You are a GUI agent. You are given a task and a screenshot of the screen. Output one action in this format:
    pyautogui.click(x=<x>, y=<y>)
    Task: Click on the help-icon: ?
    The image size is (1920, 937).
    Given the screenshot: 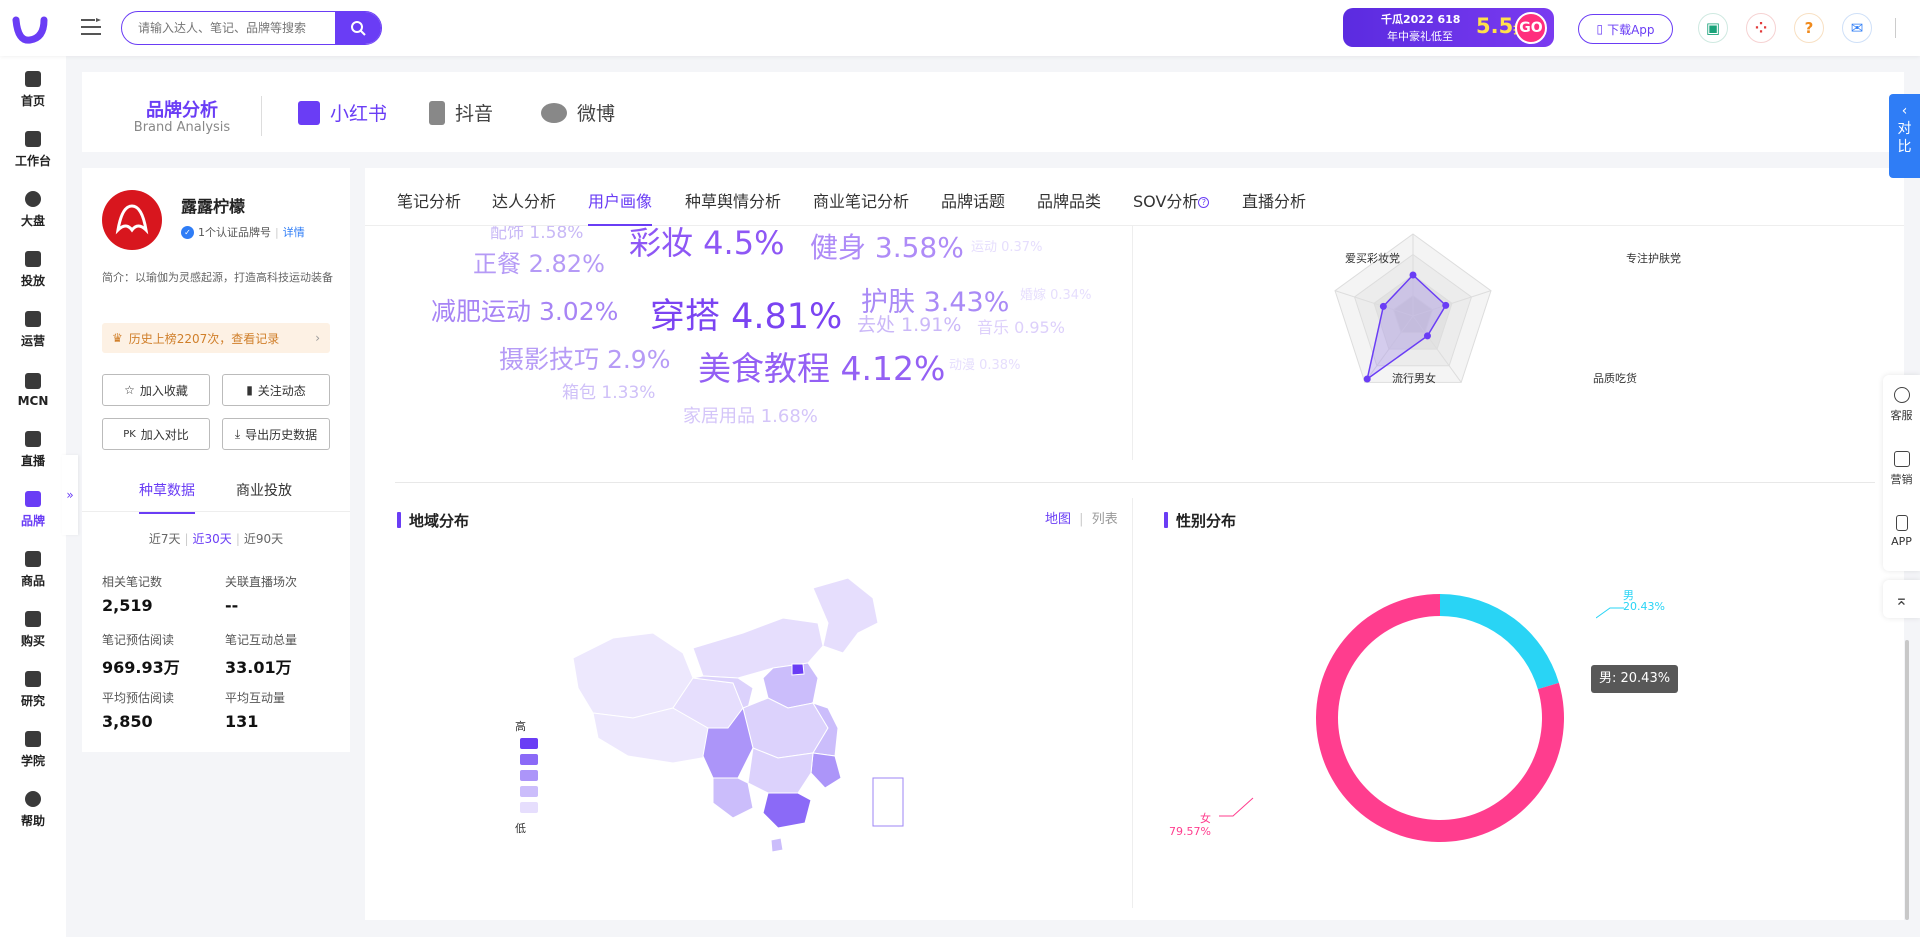 What is the action you would take?
    pyautogui.click(x=1809, y=28)
    